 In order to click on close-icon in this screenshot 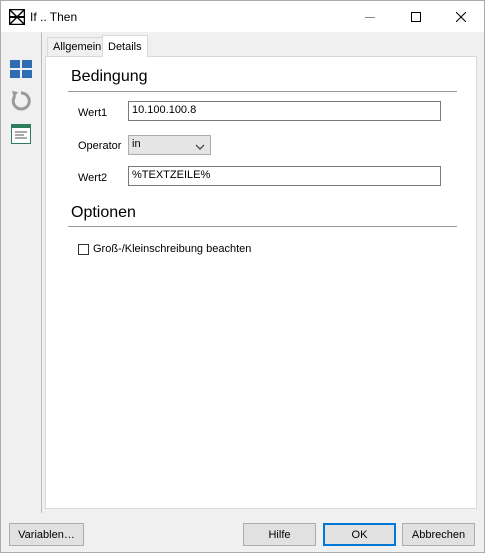, I will do `click(461, 16)`.